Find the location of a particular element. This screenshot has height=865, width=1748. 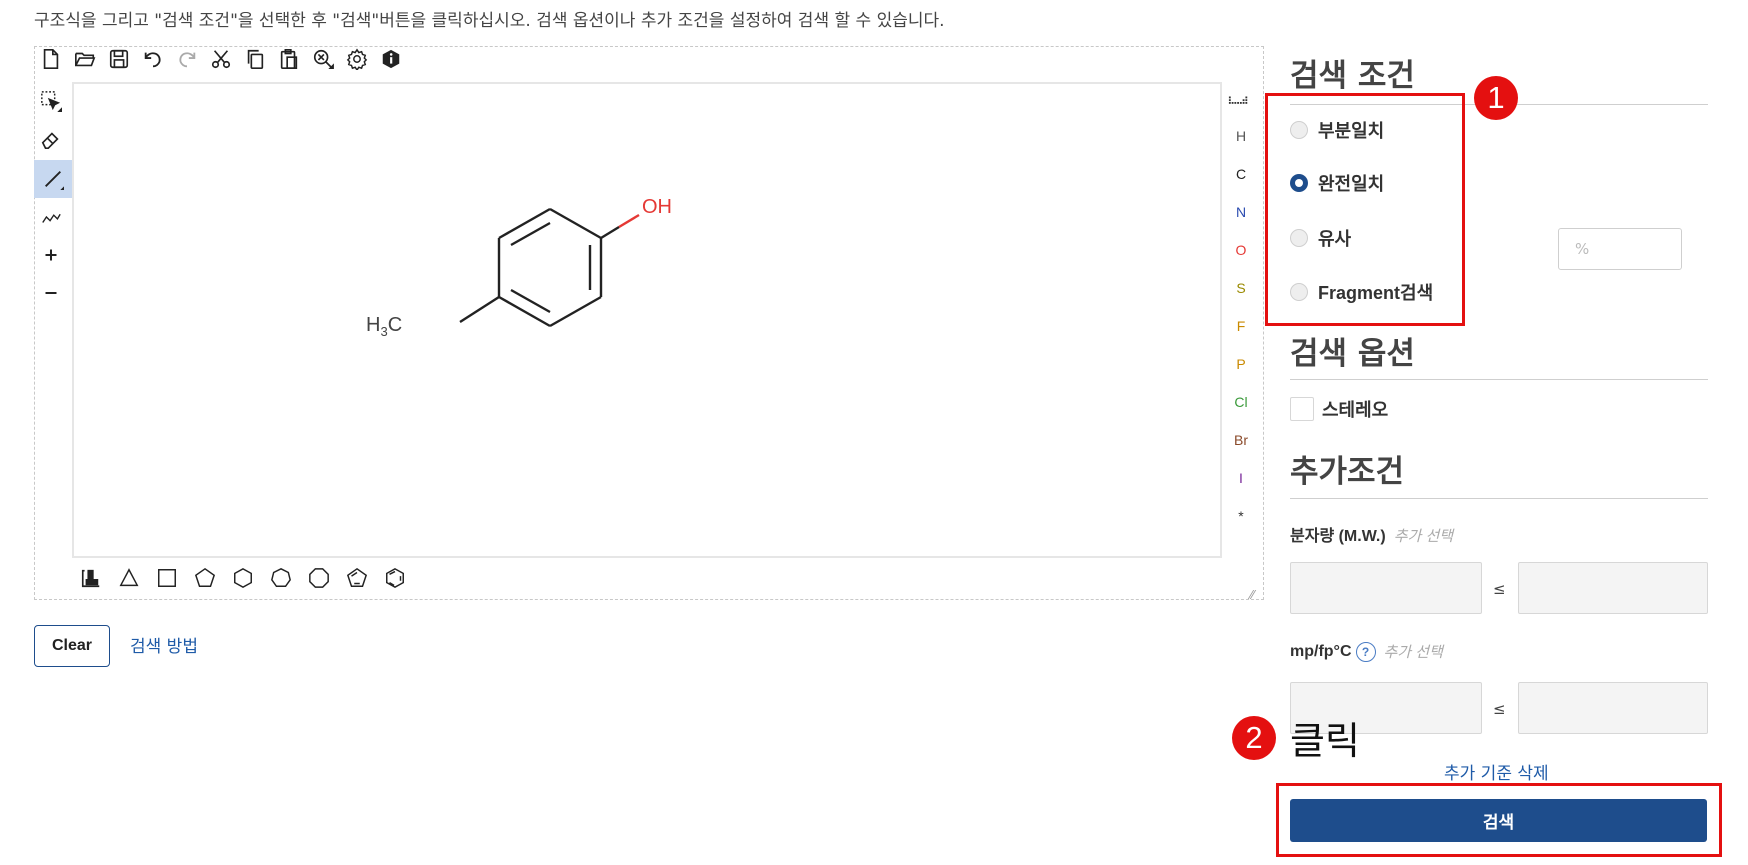

save-icon is located at coordinates (119, 59).